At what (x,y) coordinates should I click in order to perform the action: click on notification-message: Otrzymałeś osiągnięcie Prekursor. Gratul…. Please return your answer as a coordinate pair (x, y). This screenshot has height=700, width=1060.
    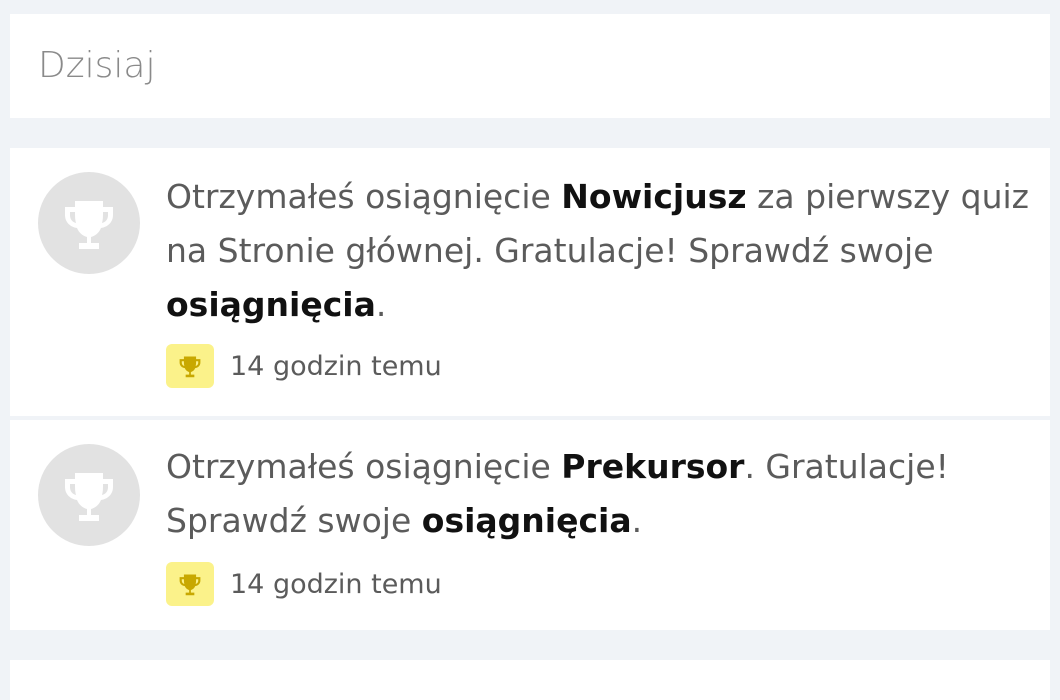
    Looking at the image, I should click on (557, 493).